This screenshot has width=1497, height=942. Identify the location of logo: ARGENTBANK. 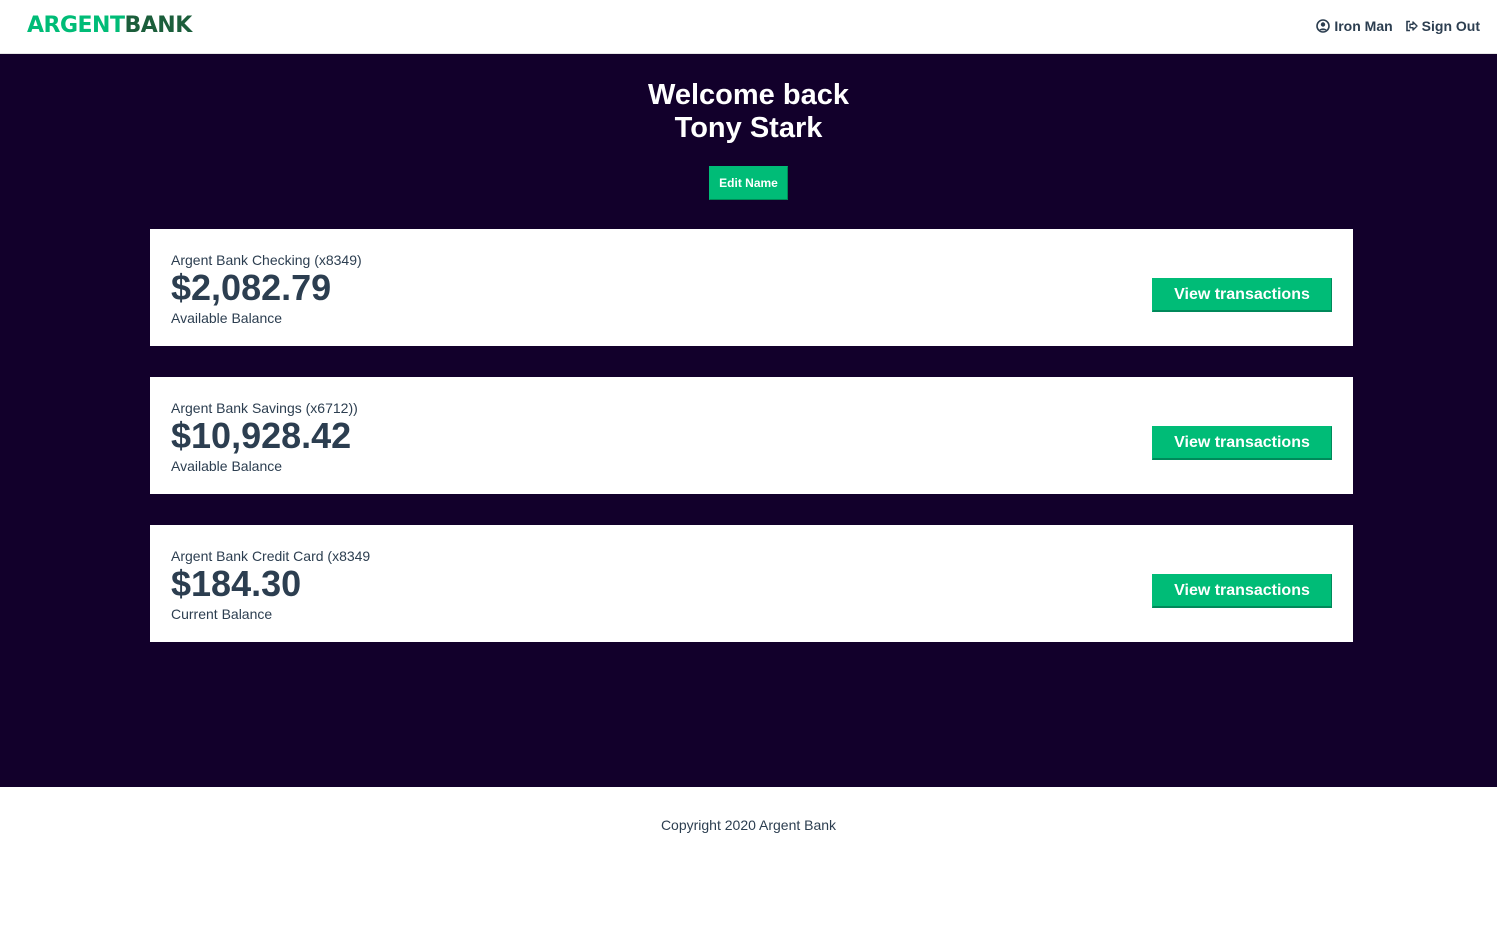
(109, 26).